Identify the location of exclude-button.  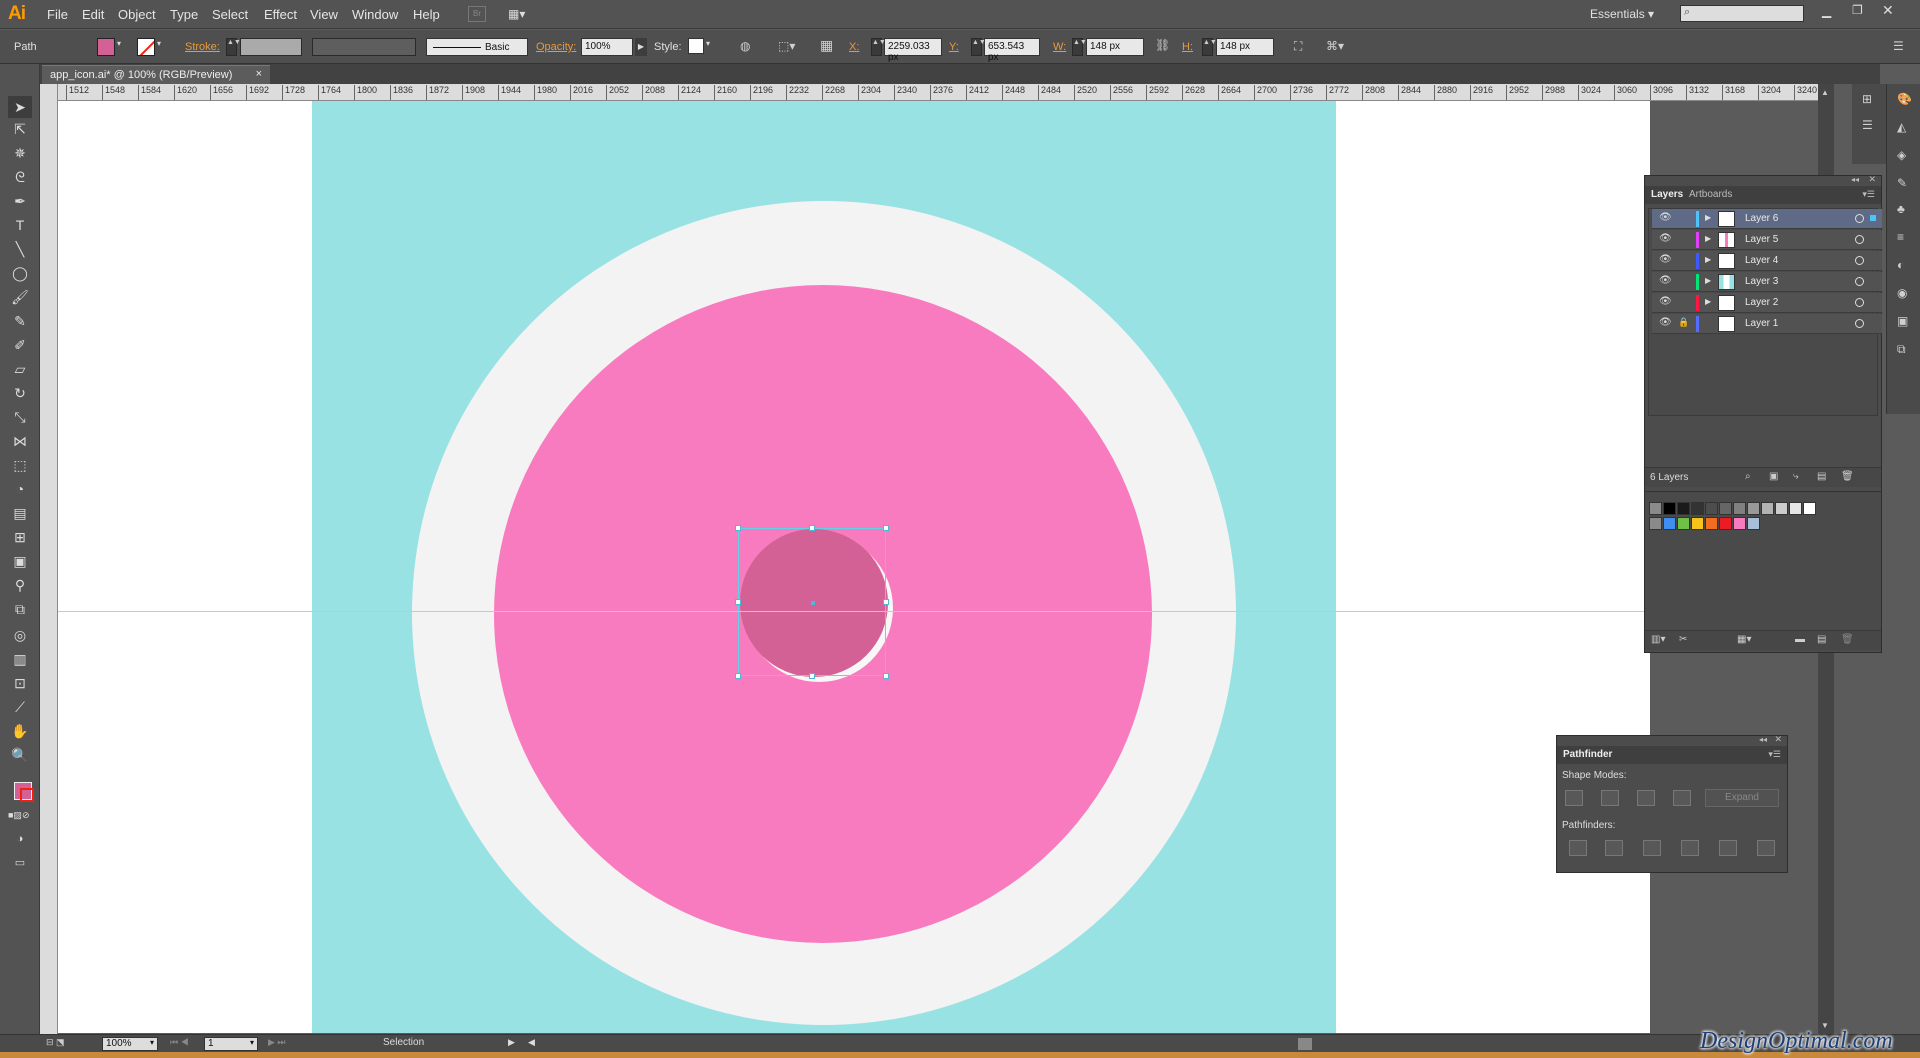
(1682, 798).